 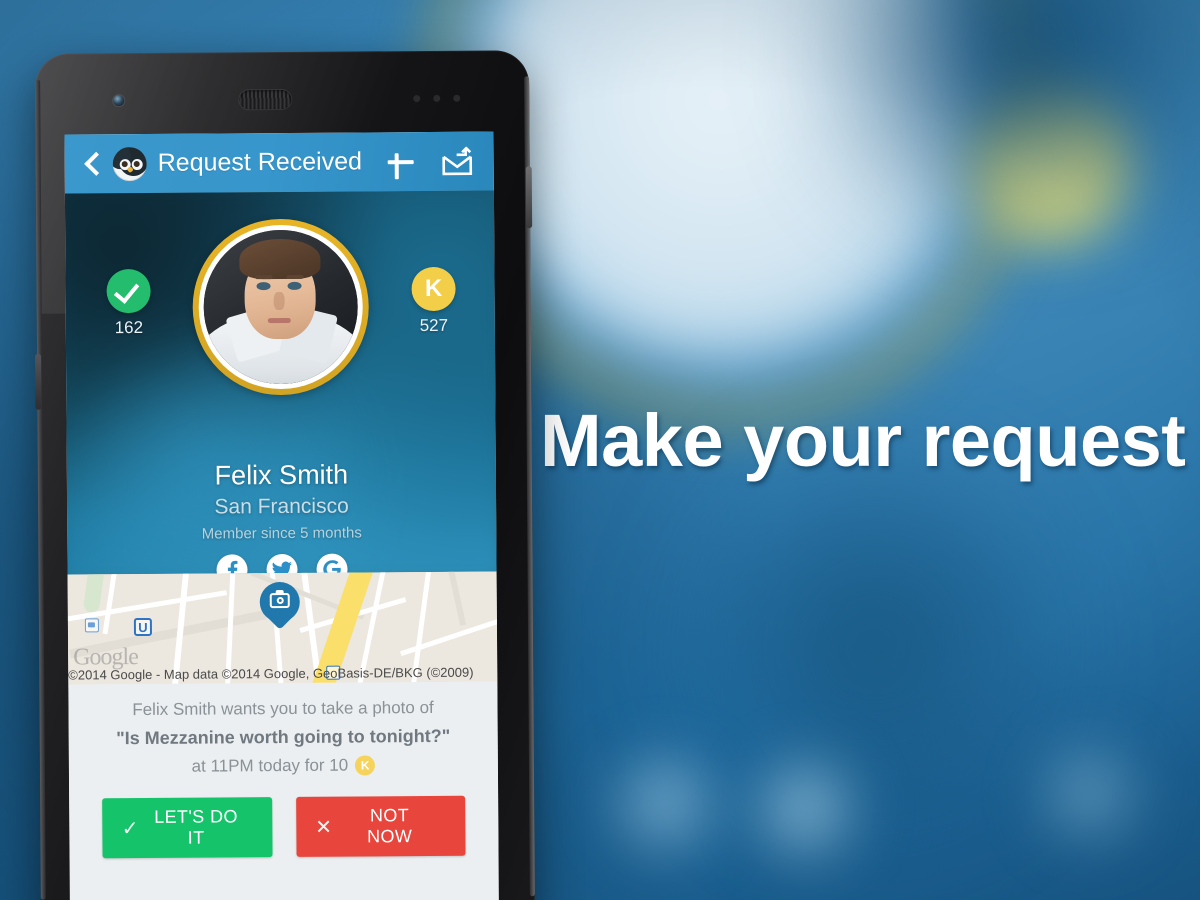 What do you see at coordinates (863, 440) in the screenshot?
I see `promo-headline: Make your request` at bounding box center [863, 440].